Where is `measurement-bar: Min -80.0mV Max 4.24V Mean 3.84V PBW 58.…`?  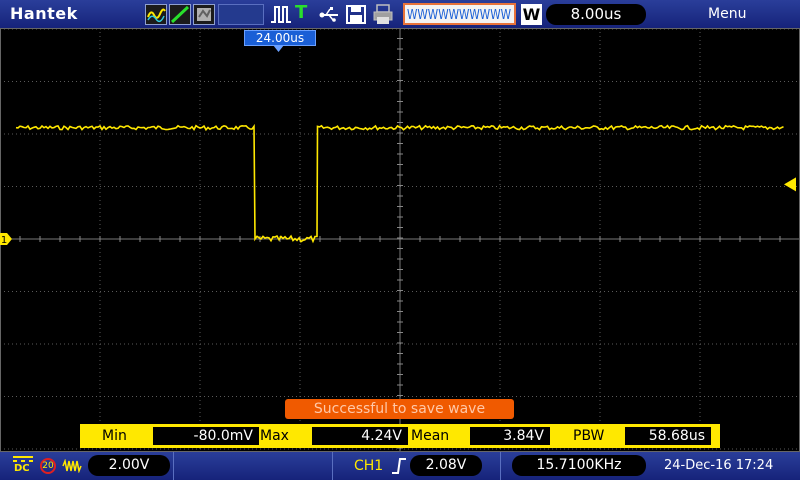
measurement-bar: Min -80.0mV Max 4.24V Mean 3.84V PBW 58.… is located at coordinates (400, 436).